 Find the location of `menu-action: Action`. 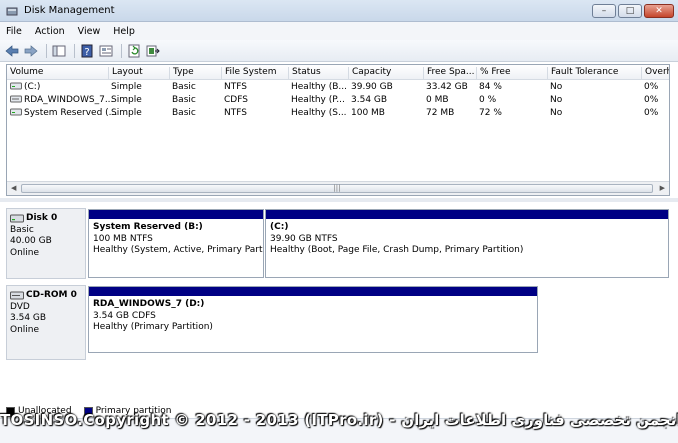

menu-action: Action is located at coordinates (50, 31).